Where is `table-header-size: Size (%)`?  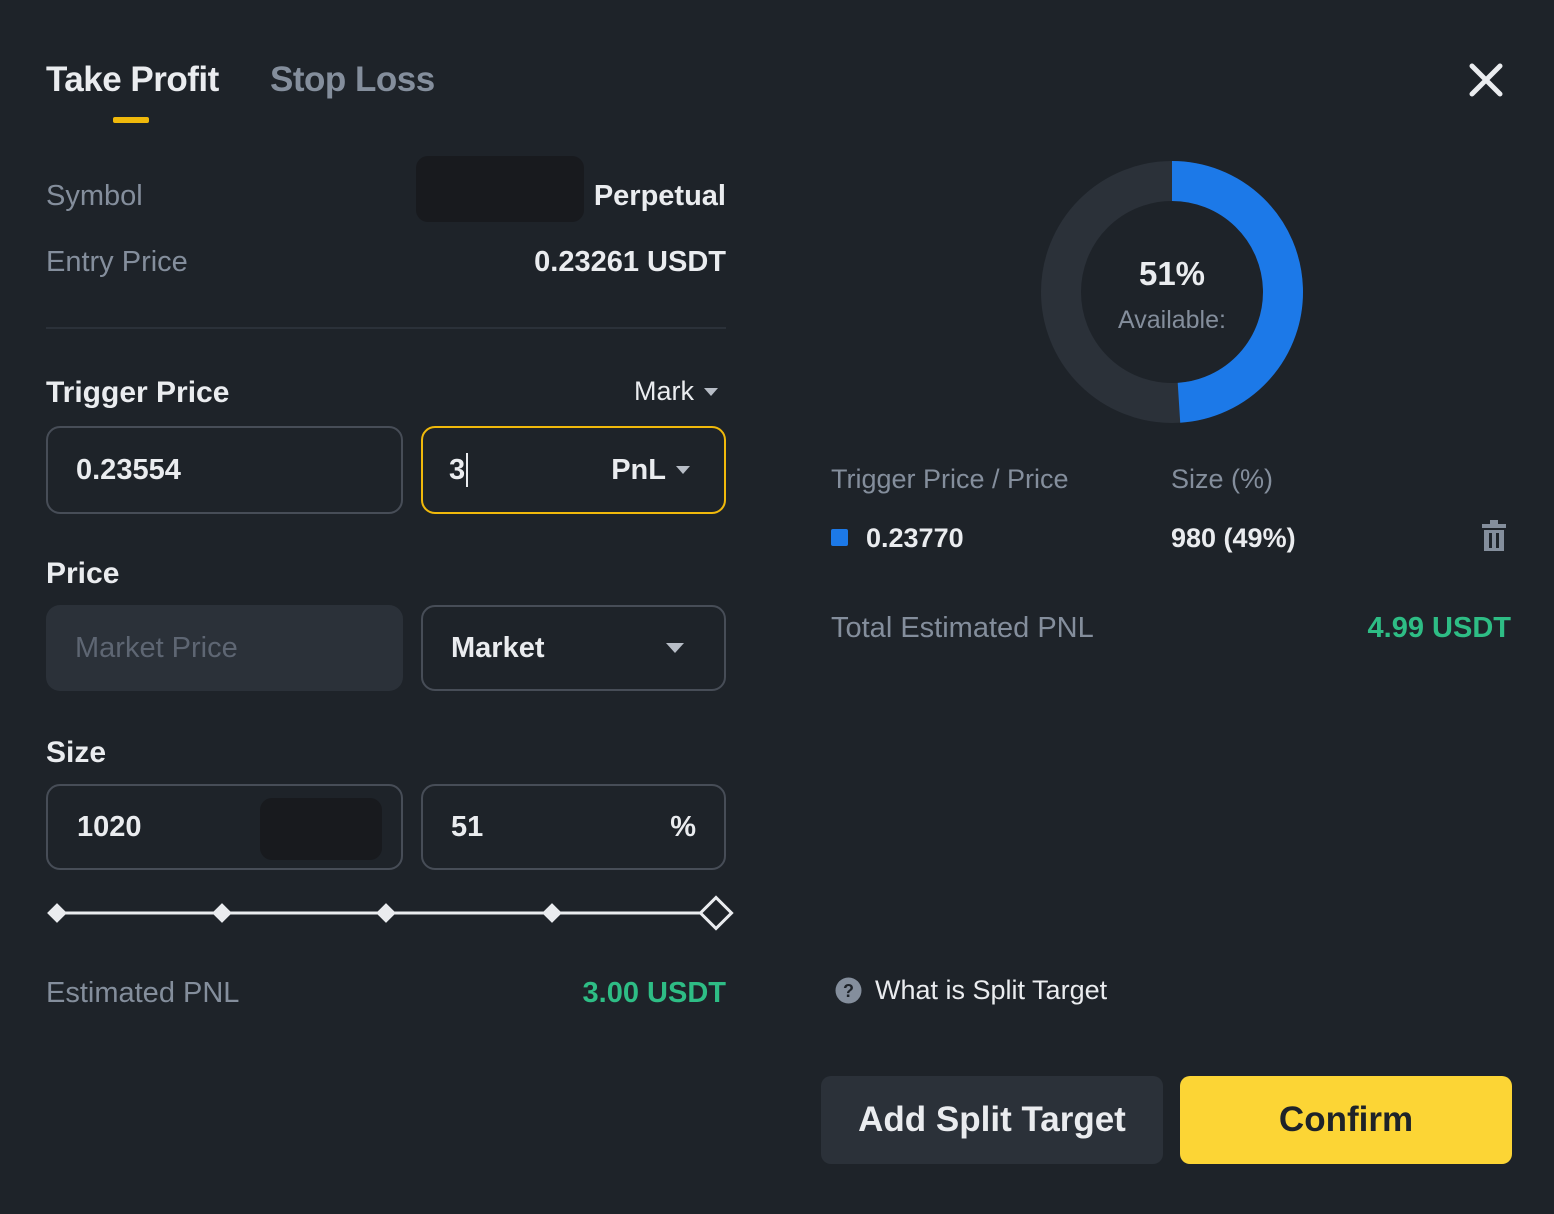
table-header-size: Size (%) is located at coordinates (1222, 479).